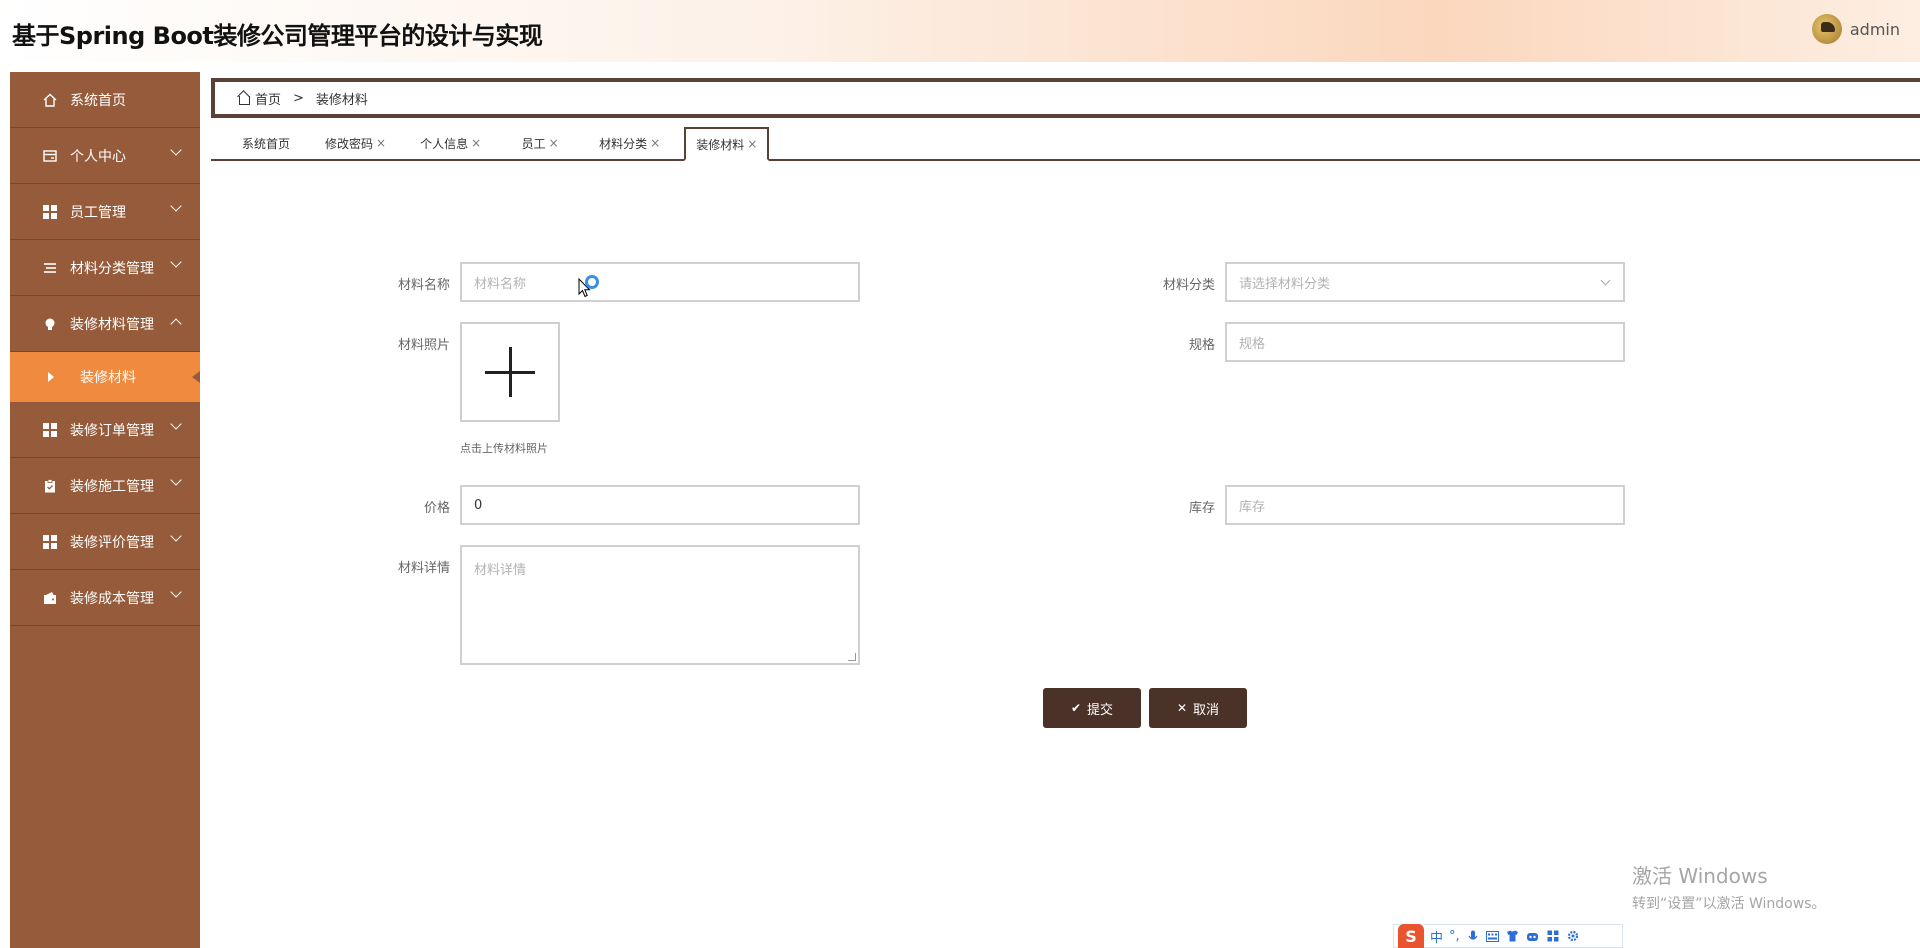 This screenshot has width=1920, height=948. Describe the element at coordinates (98, 156) in the screenshot. I see `sidebar-item-label: 个人中心` at that location.